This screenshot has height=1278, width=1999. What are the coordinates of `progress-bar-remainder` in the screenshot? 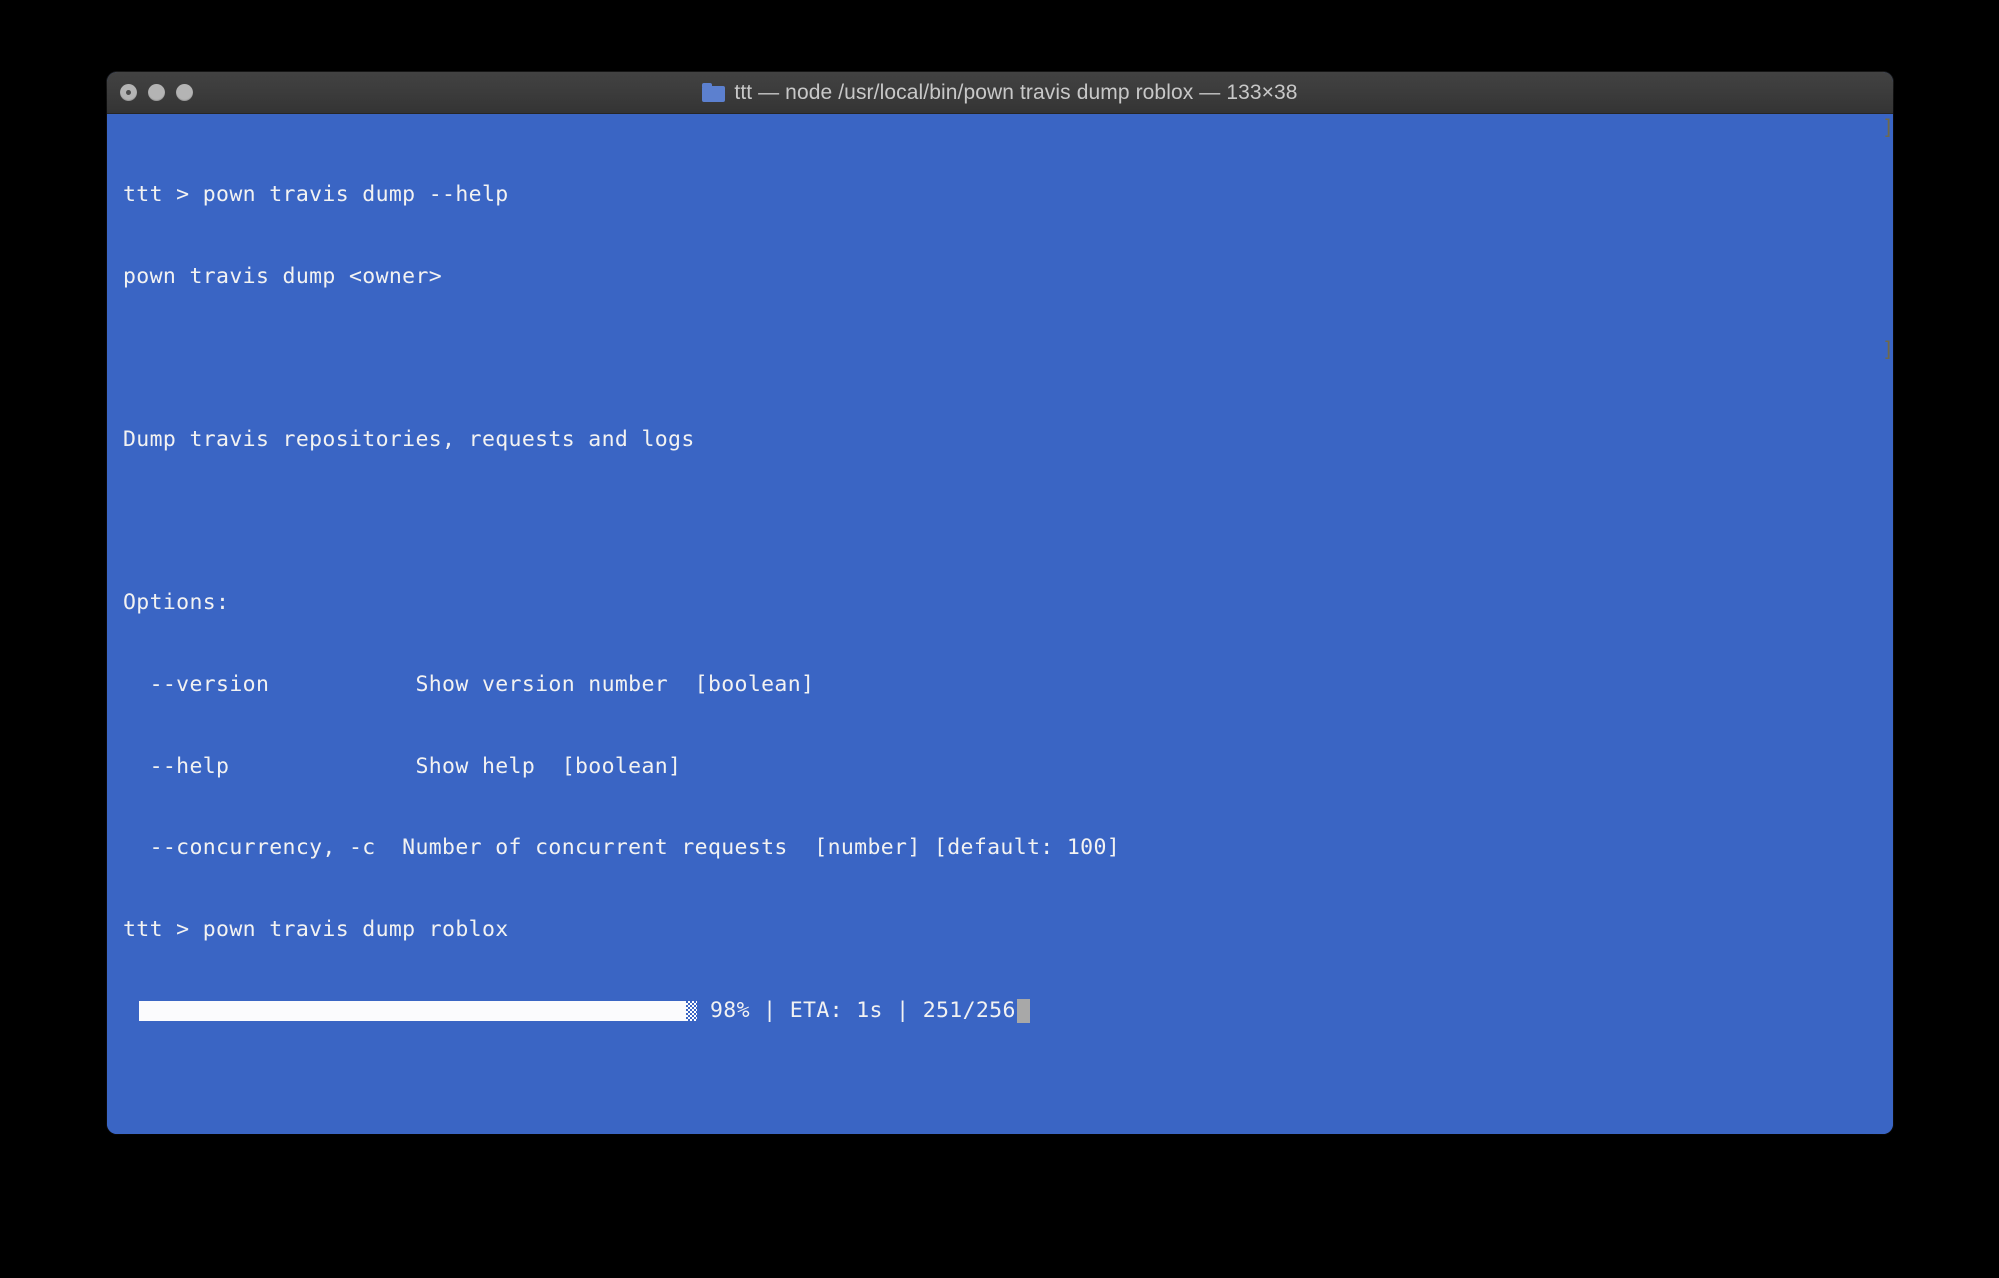 It's located at (691, 1010).